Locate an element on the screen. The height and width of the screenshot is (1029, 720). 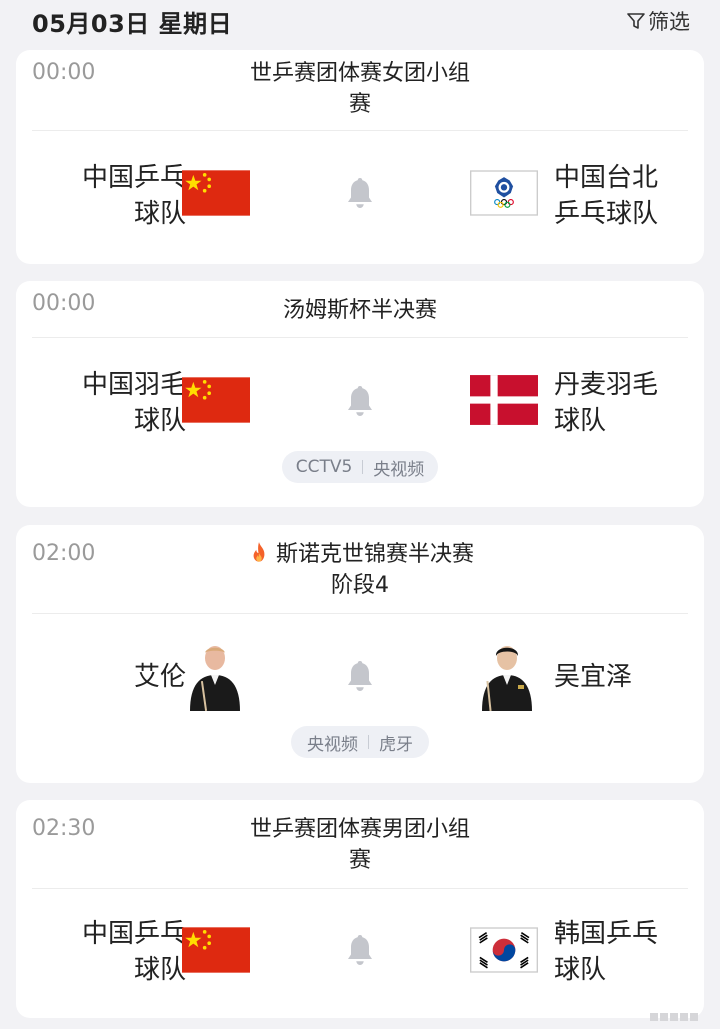
away-team-name: 中国台北 乒乓球队 is located at coordinates (629, 196).